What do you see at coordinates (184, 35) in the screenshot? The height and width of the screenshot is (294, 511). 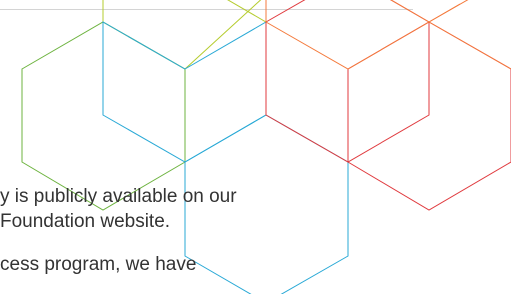 I see `yellow-green-hexagon` at bounding box center [184, 35].